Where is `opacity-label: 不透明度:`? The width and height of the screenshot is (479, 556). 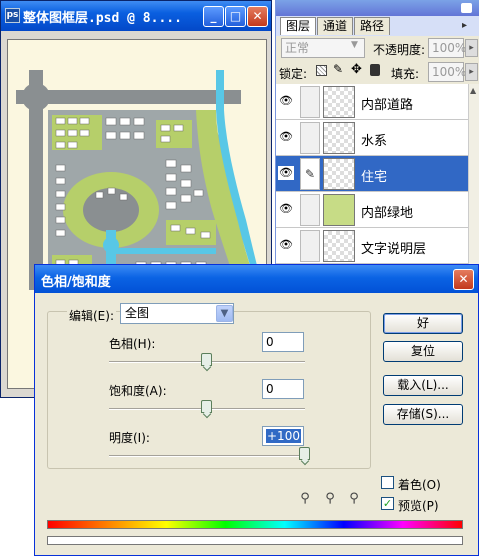
opacity-label: 不透明度: is located at coordinates (399, 50).